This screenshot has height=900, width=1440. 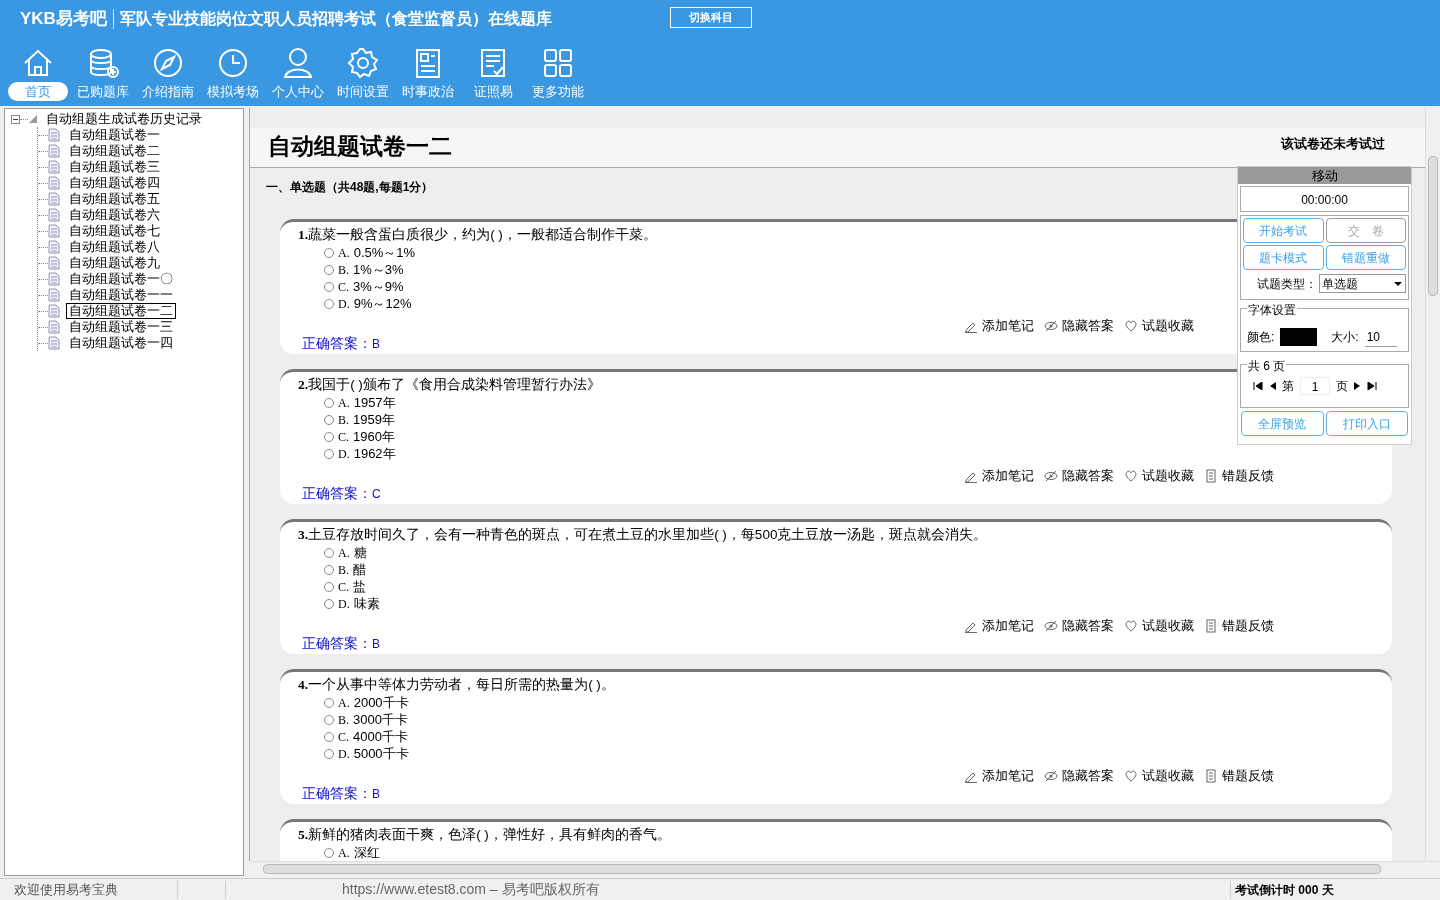 What do you see at coordinates (124, 119) in the screenshot?
I see `tree-root: 自动组题生成试卷历史记录` at bounding box center [124, 119].